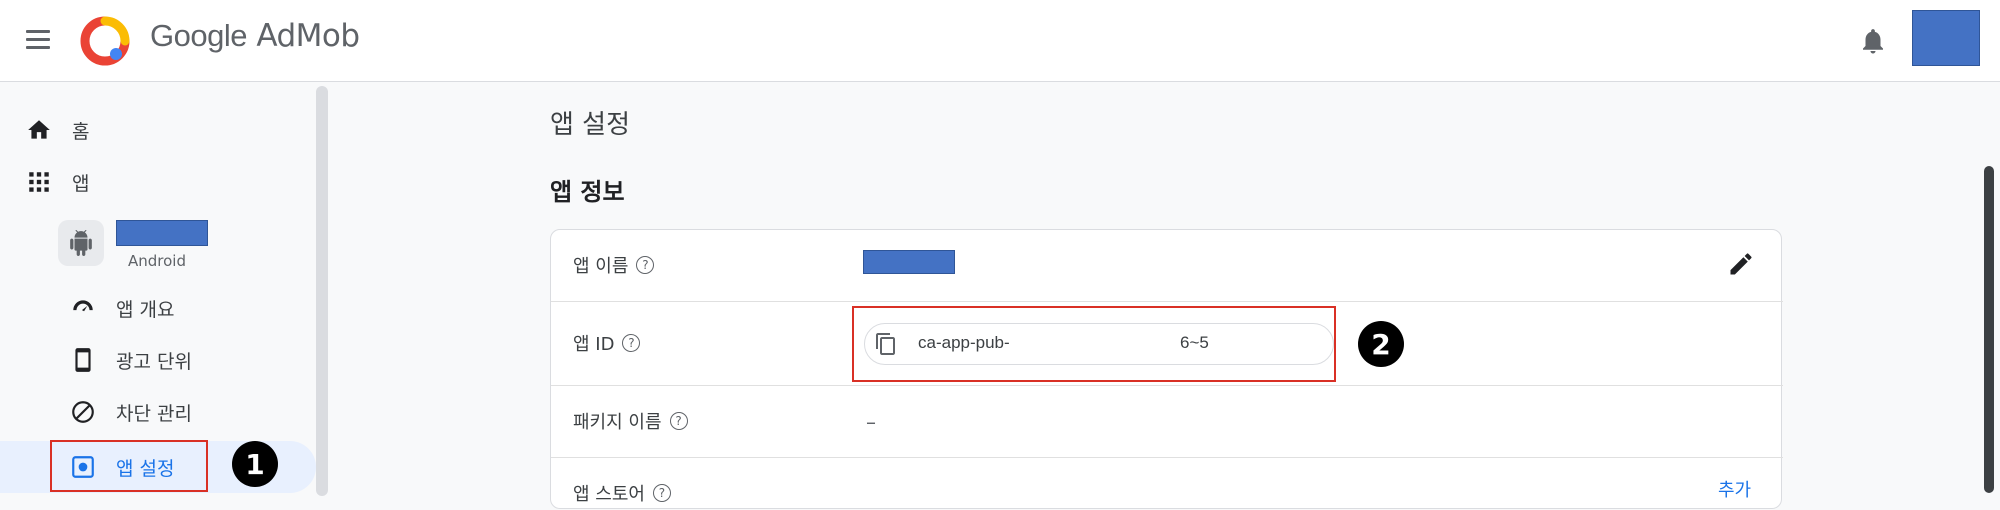  I want to click on main-scrollbar, so click(1989, 329).